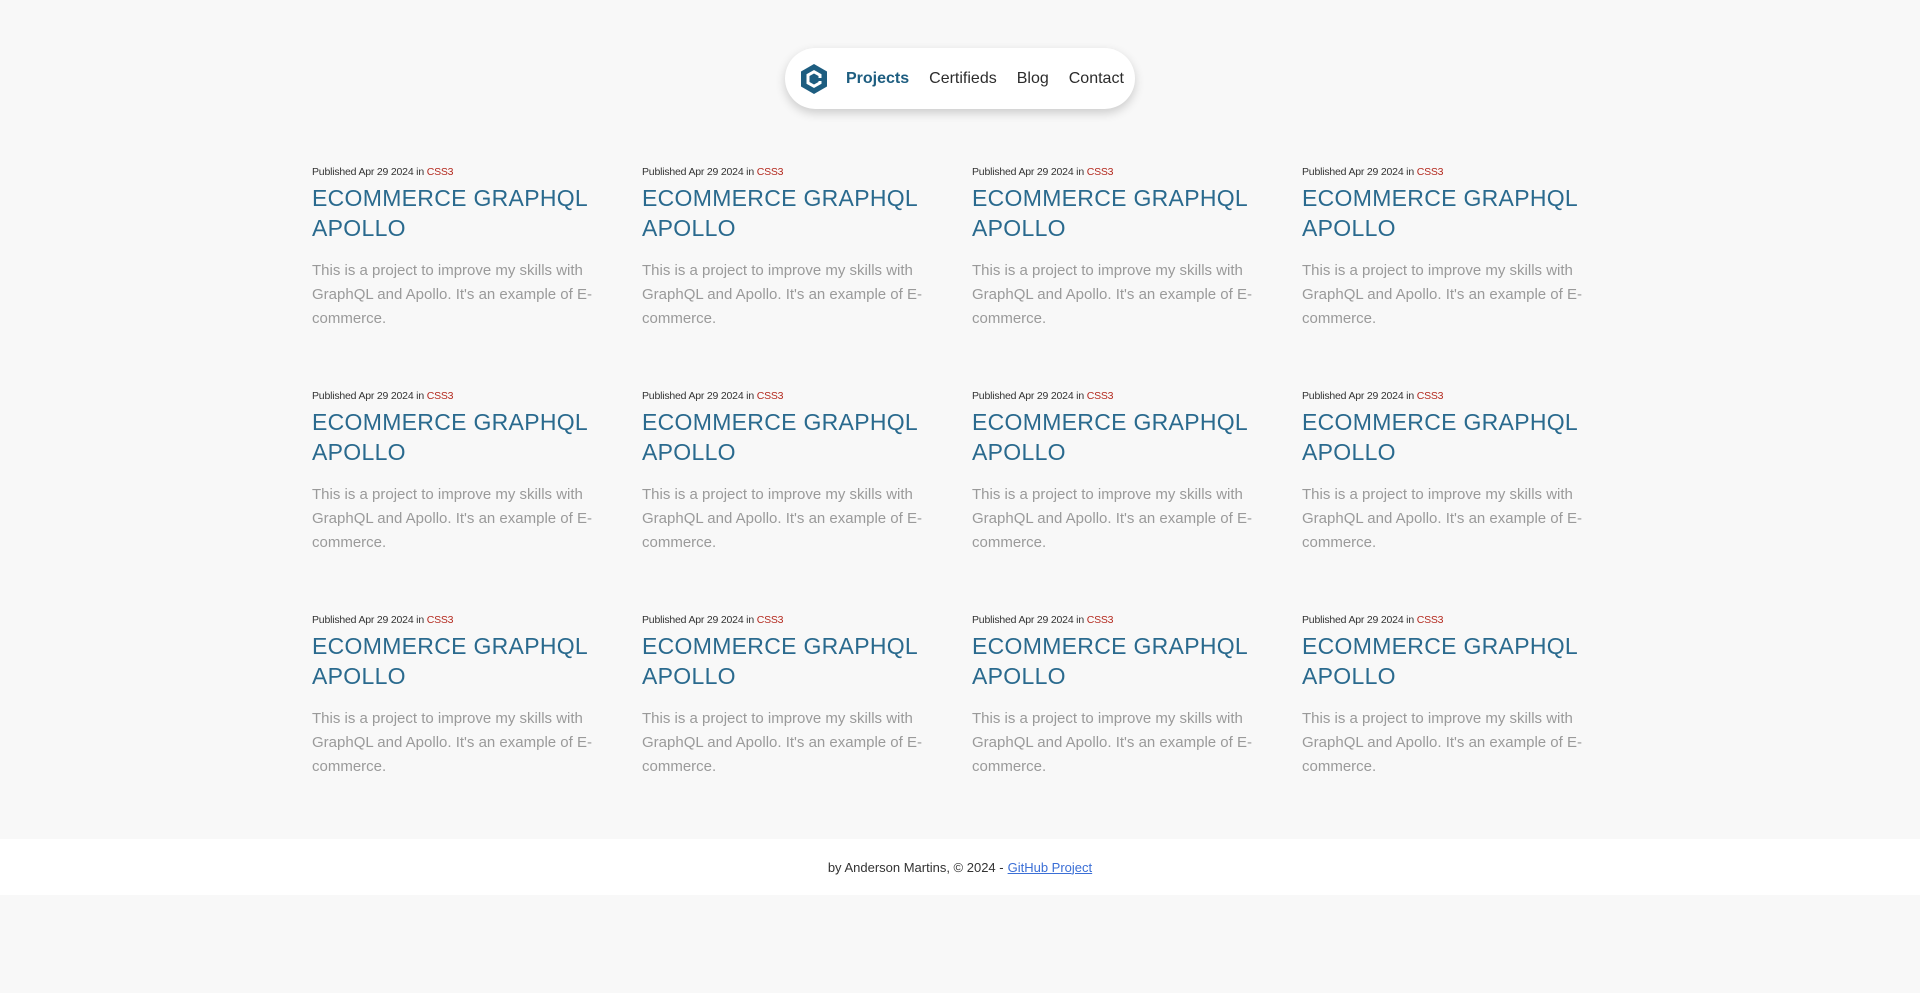  I want to click on hexagon-logo-icon, so click(814, 79).